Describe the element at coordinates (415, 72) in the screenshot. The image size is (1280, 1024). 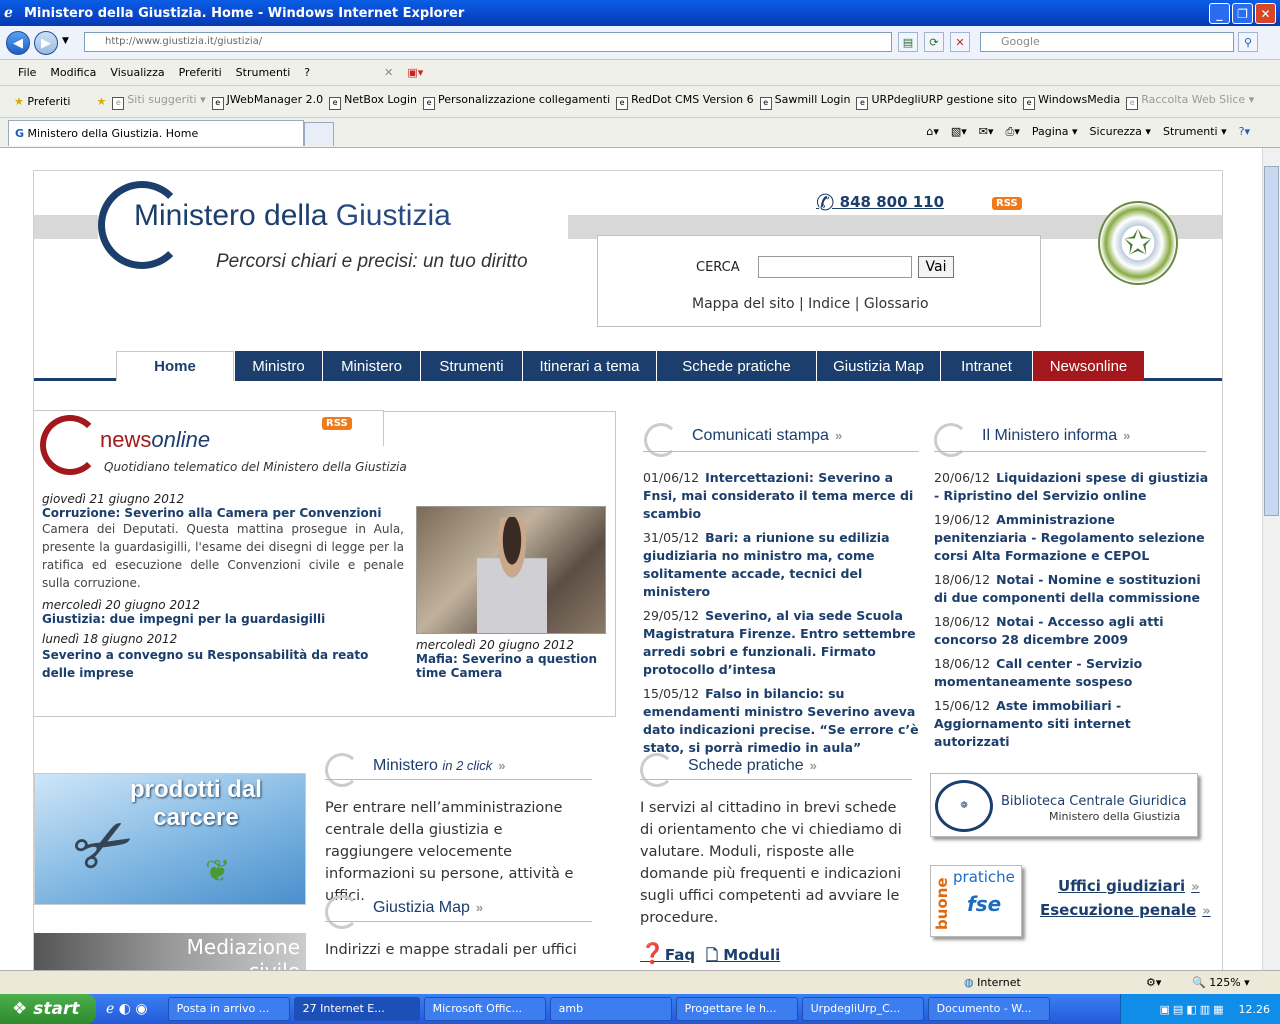
I see `pdf-icon: ▣▾` at that location.